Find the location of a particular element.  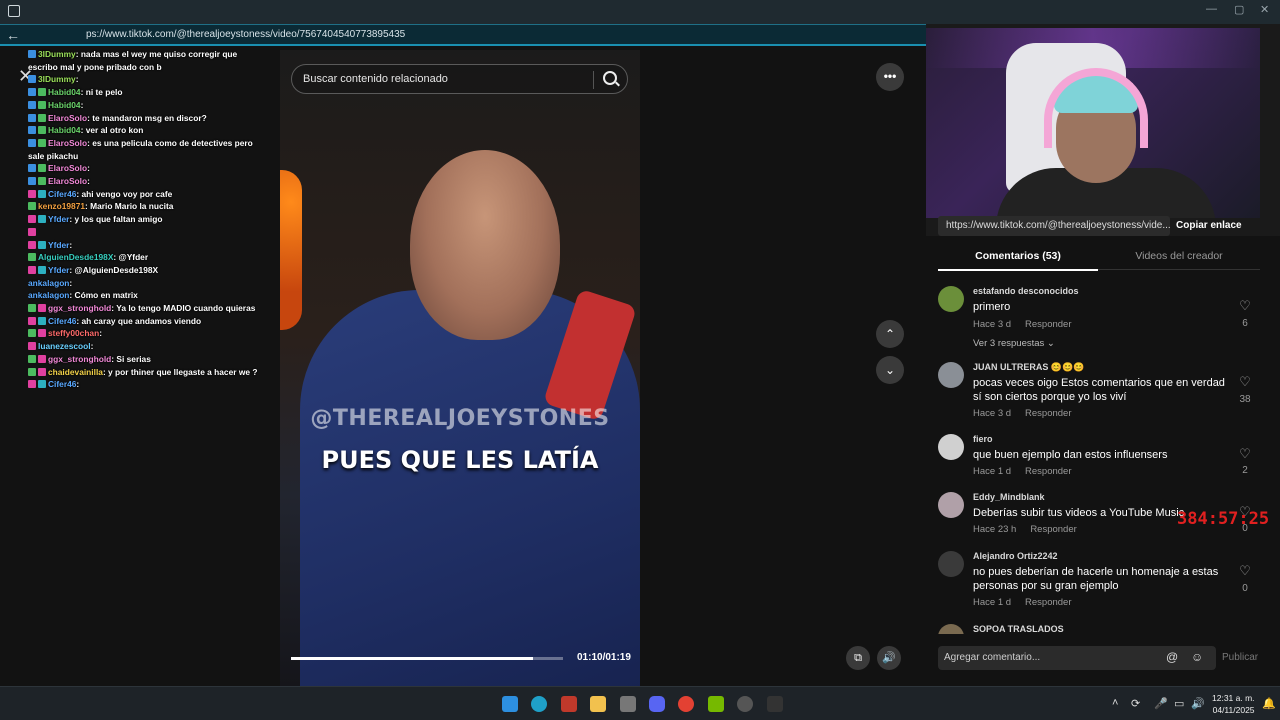

chat-text: : Mario Mario la nucita is located at coordinates (129, 206).